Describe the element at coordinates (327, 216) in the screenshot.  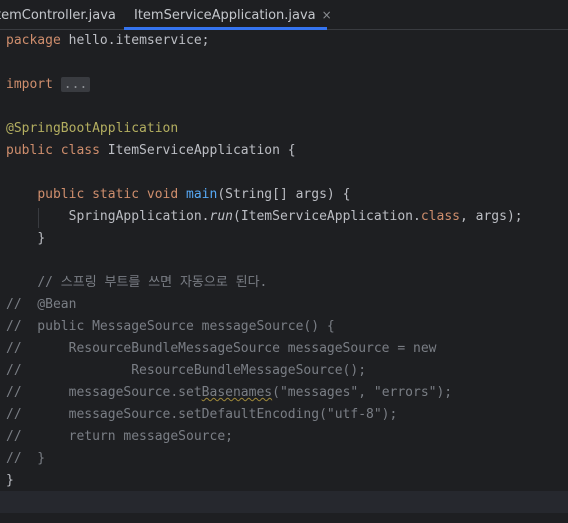
I see `call-arguments: (ItemServiceApplication.` at that location.